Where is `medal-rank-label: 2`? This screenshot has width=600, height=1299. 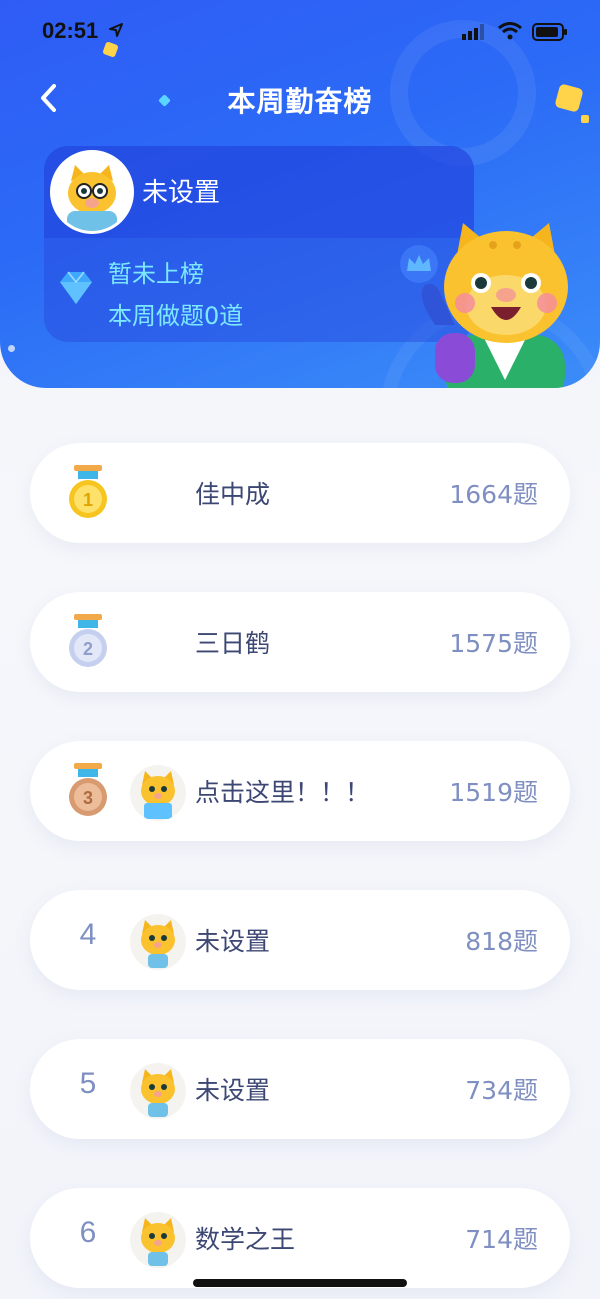 medal-rank-label: 2 is located at coordinates (88, 649).